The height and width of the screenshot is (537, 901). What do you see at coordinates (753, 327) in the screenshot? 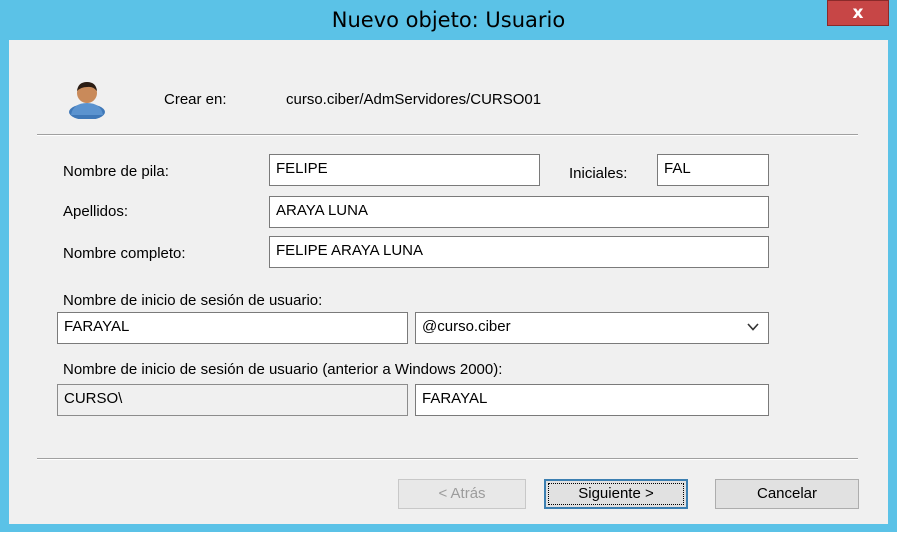
I see `chevron-down-icon` at bounding box center [753, 327].